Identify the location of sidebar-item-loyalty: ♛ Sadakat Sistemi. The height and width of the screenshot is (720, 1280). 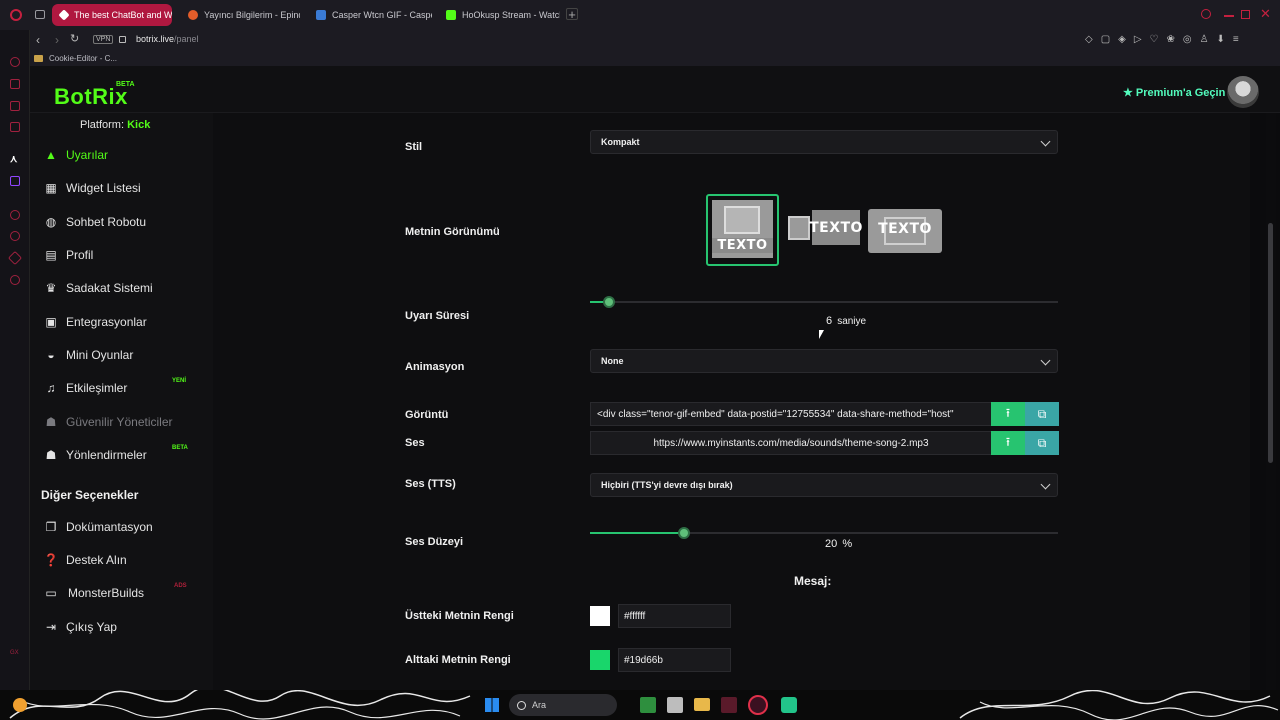
(98, 288).